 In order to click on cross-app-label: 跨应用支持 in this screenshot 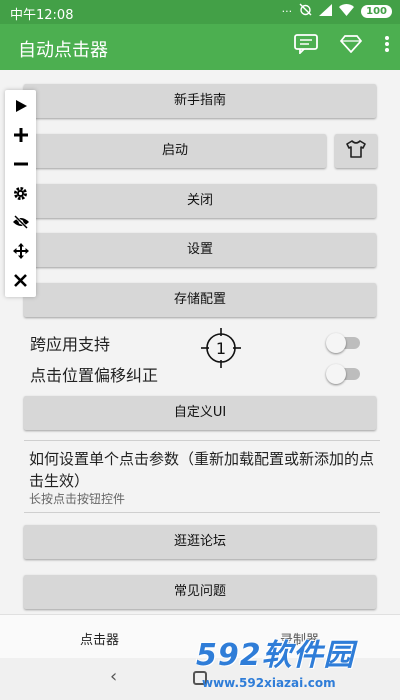, I will do `click(70, 344)`.